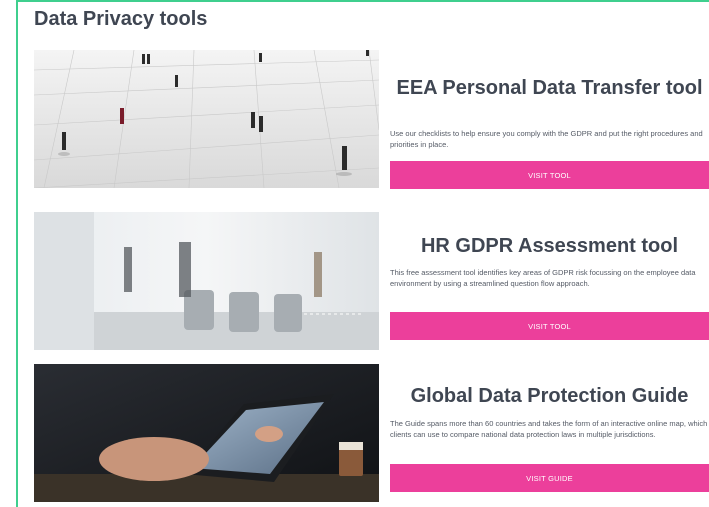  What do you see at coordinates (206, 281) in the screenshot?
I see `office-turnstiles-image` at bounding box center [206, 281].